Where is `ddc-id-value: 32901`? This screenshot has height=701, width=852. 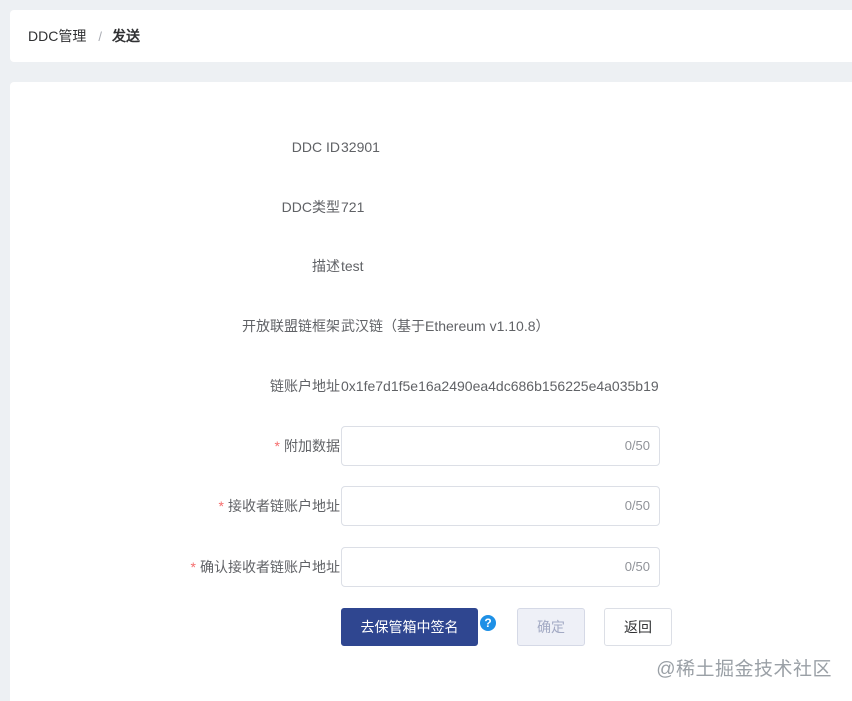 ddc-id-value: 32901 is located at coordinates (360, 147).